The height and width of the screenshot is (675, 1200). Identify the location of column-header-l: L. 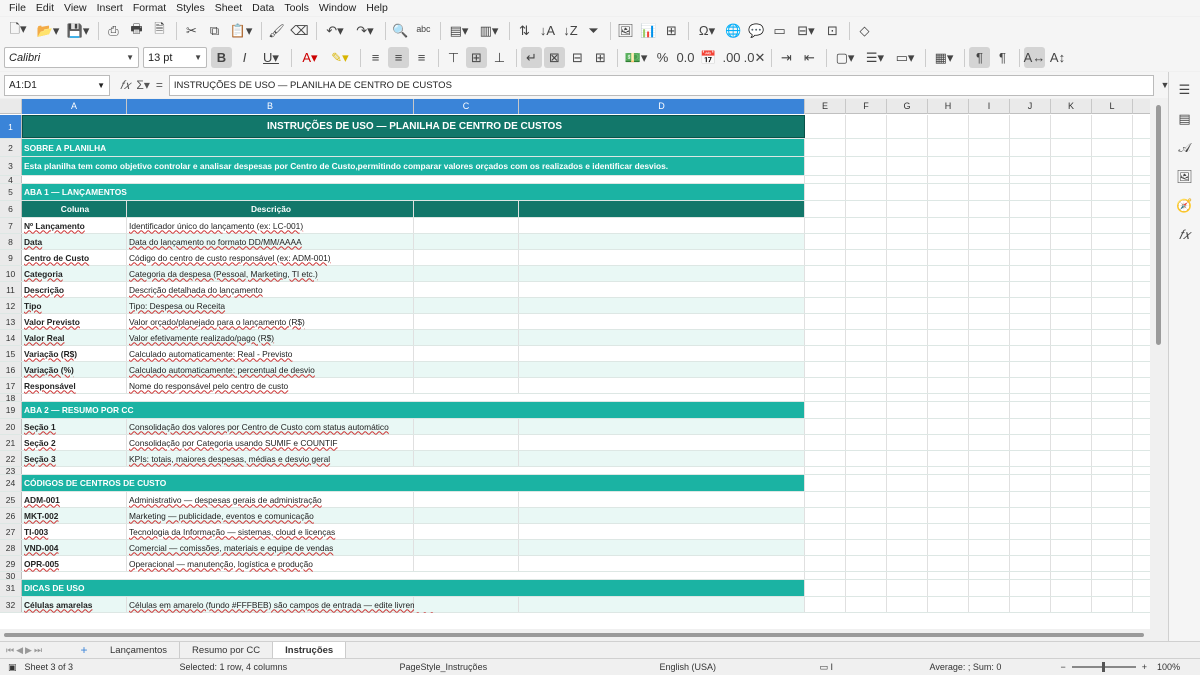
(1112, 106).